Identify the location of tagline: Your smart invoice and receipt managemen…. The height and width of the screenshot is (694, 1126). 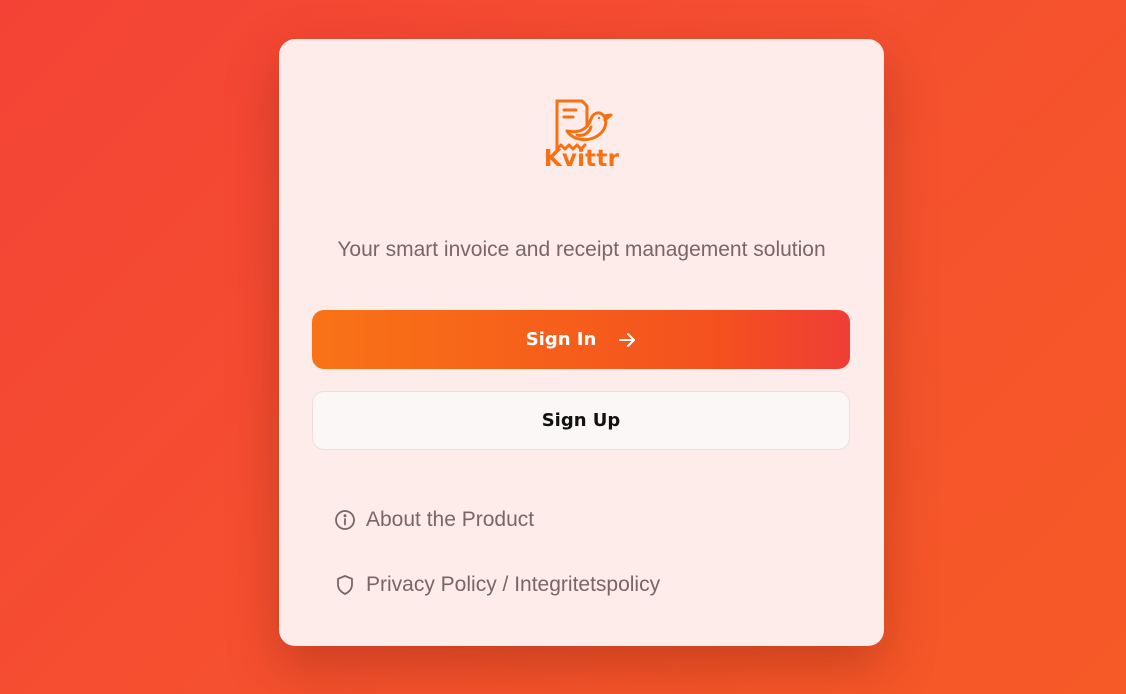
(581, 249).